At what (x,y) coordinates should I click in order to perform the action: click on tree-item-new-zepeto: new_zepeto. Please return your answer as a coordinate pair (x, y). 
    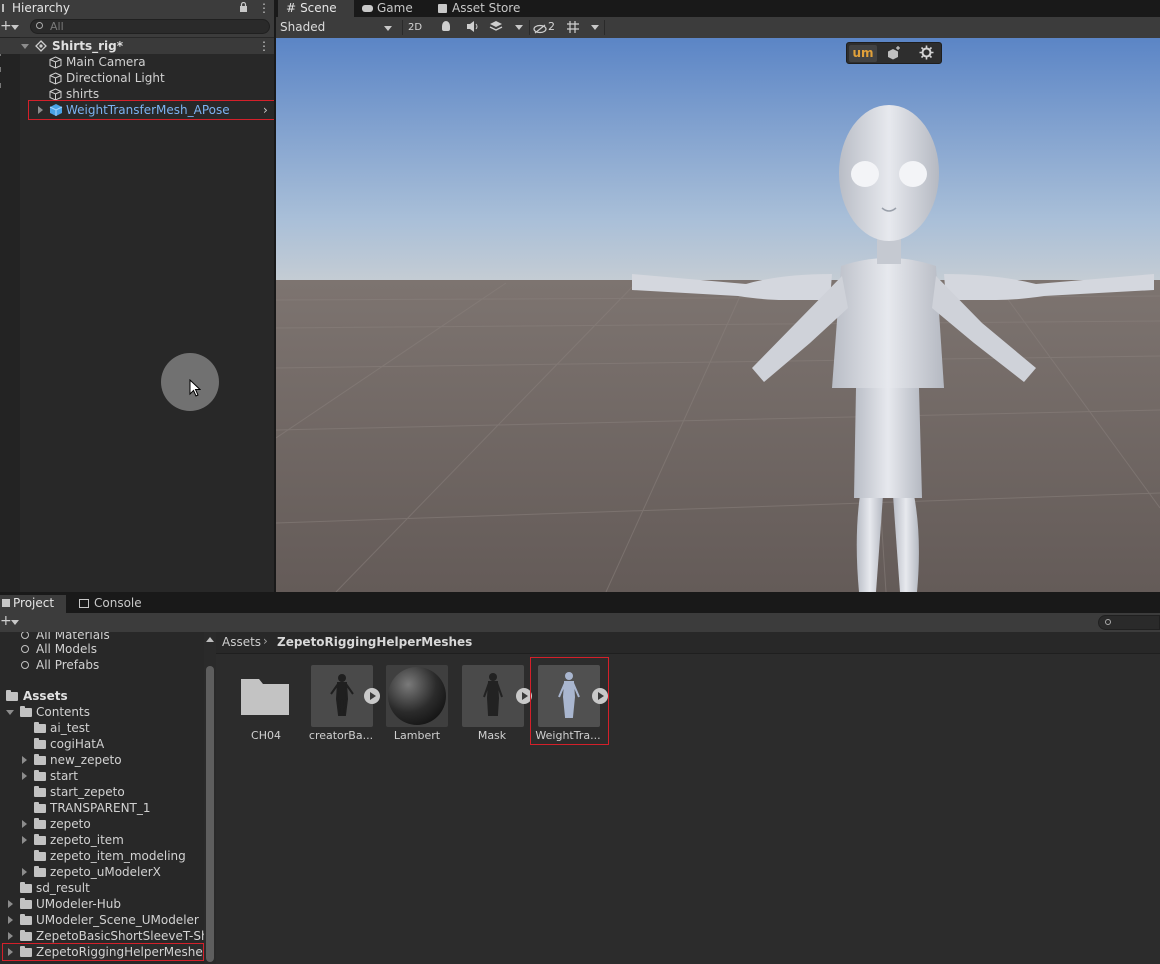
    Looking at the image, I should click on (100, 760).